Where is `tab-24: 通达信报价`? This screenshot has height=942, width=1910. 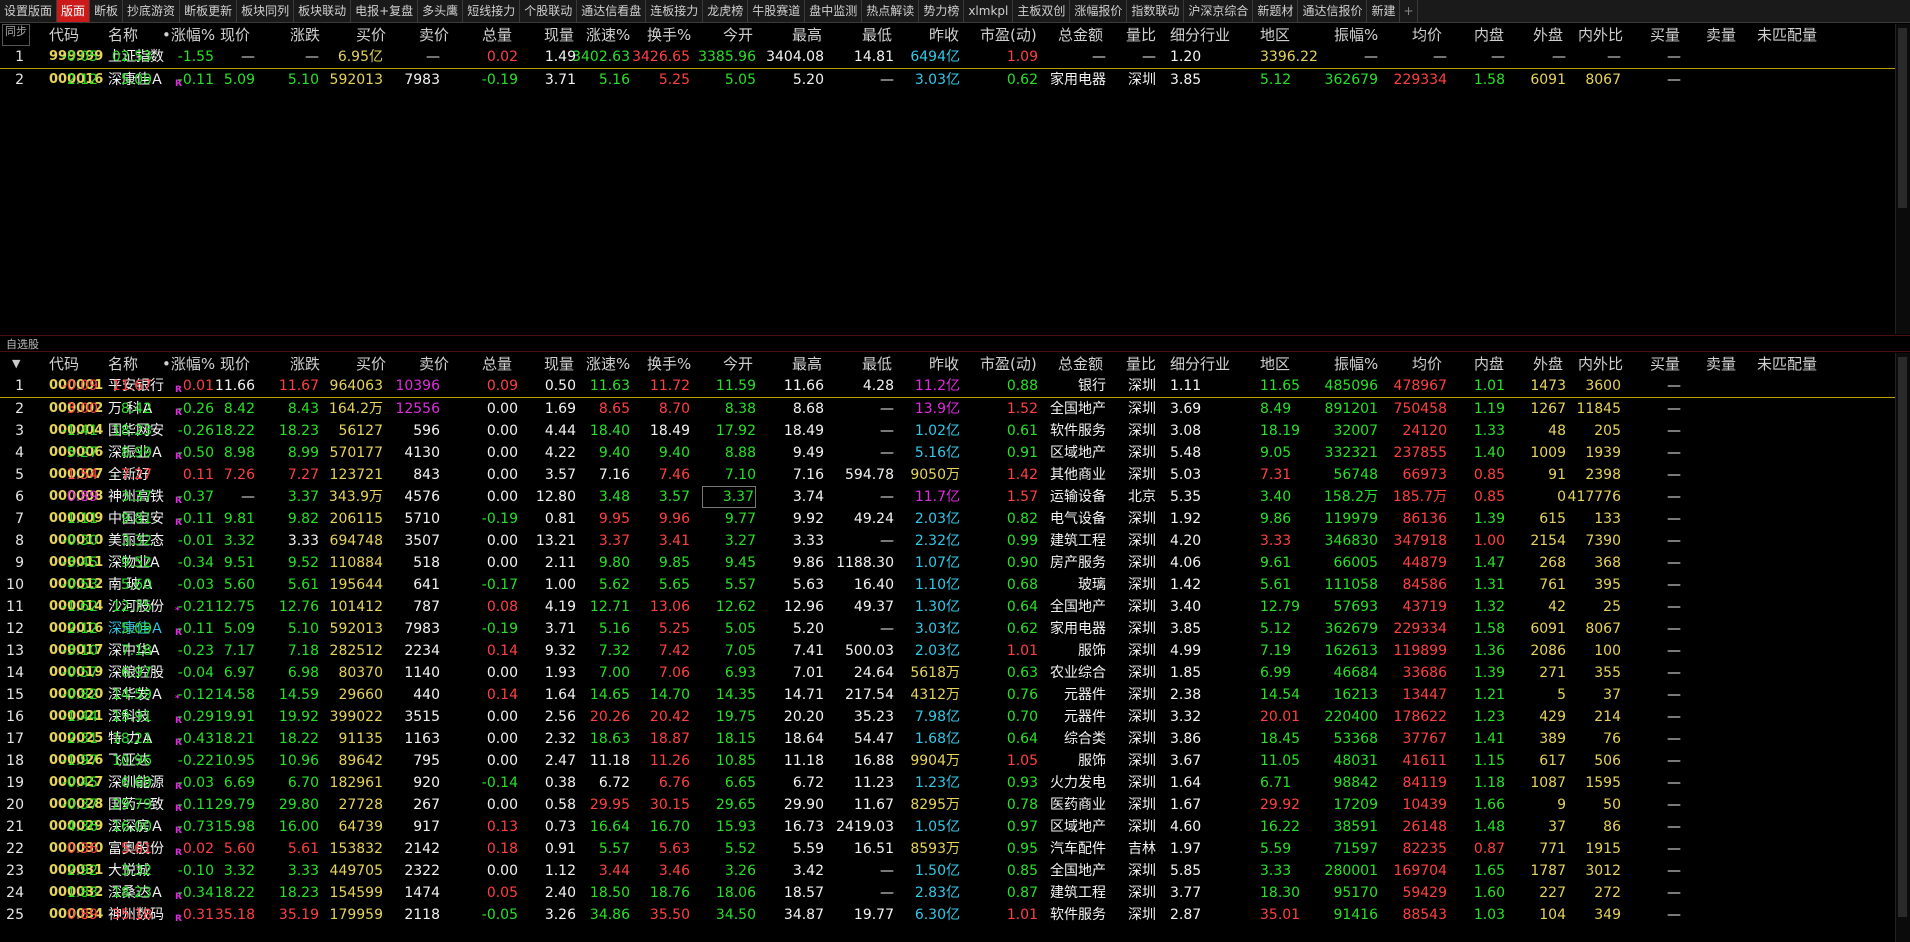 tab-24: 通达信报价 is located at coordinates (1333, 11).